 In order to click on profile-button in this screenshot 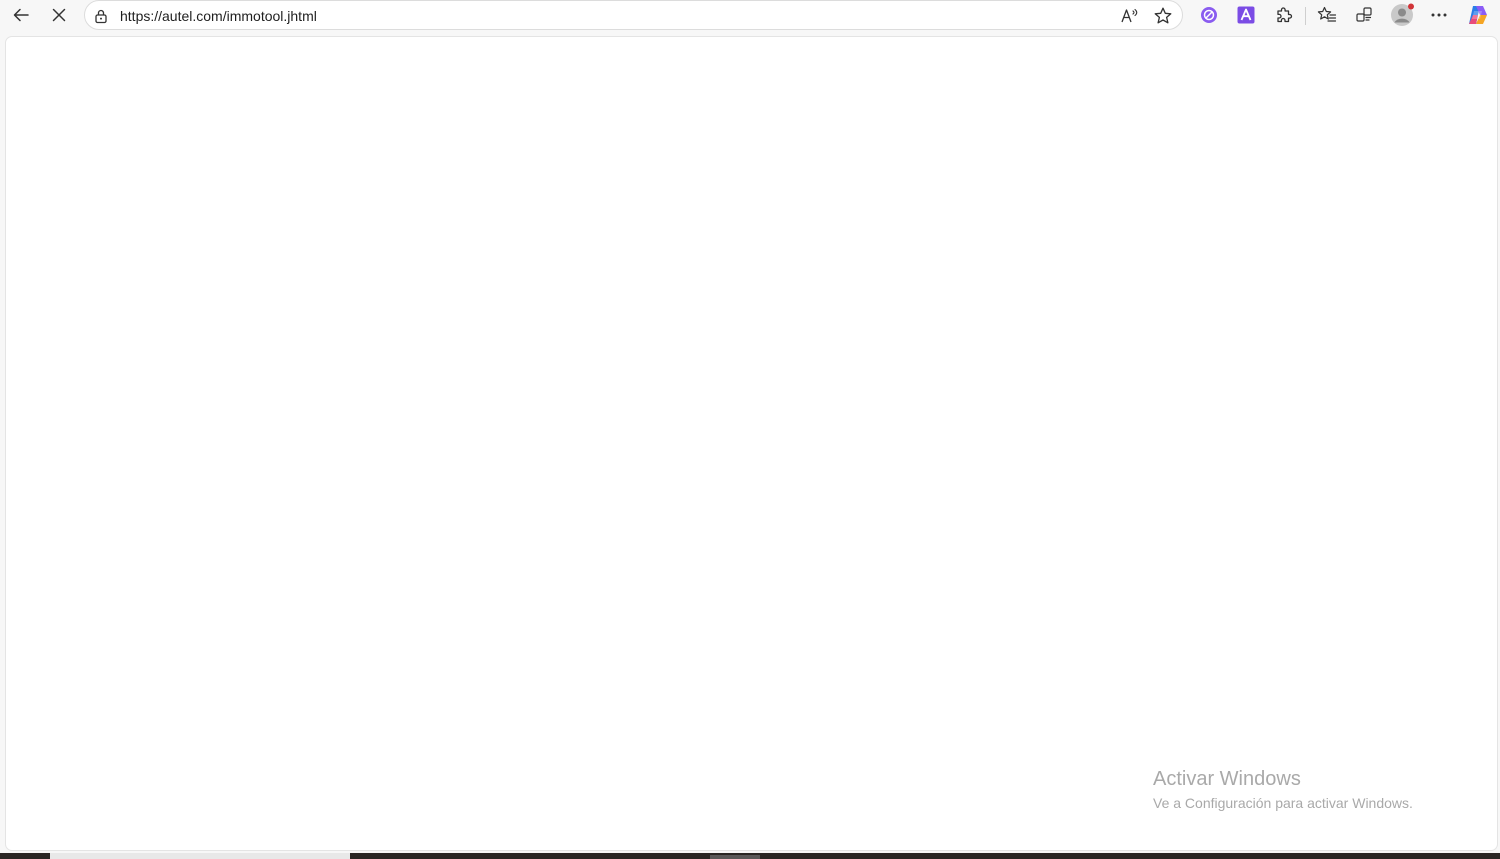, I will do `click(1402, 15)`.